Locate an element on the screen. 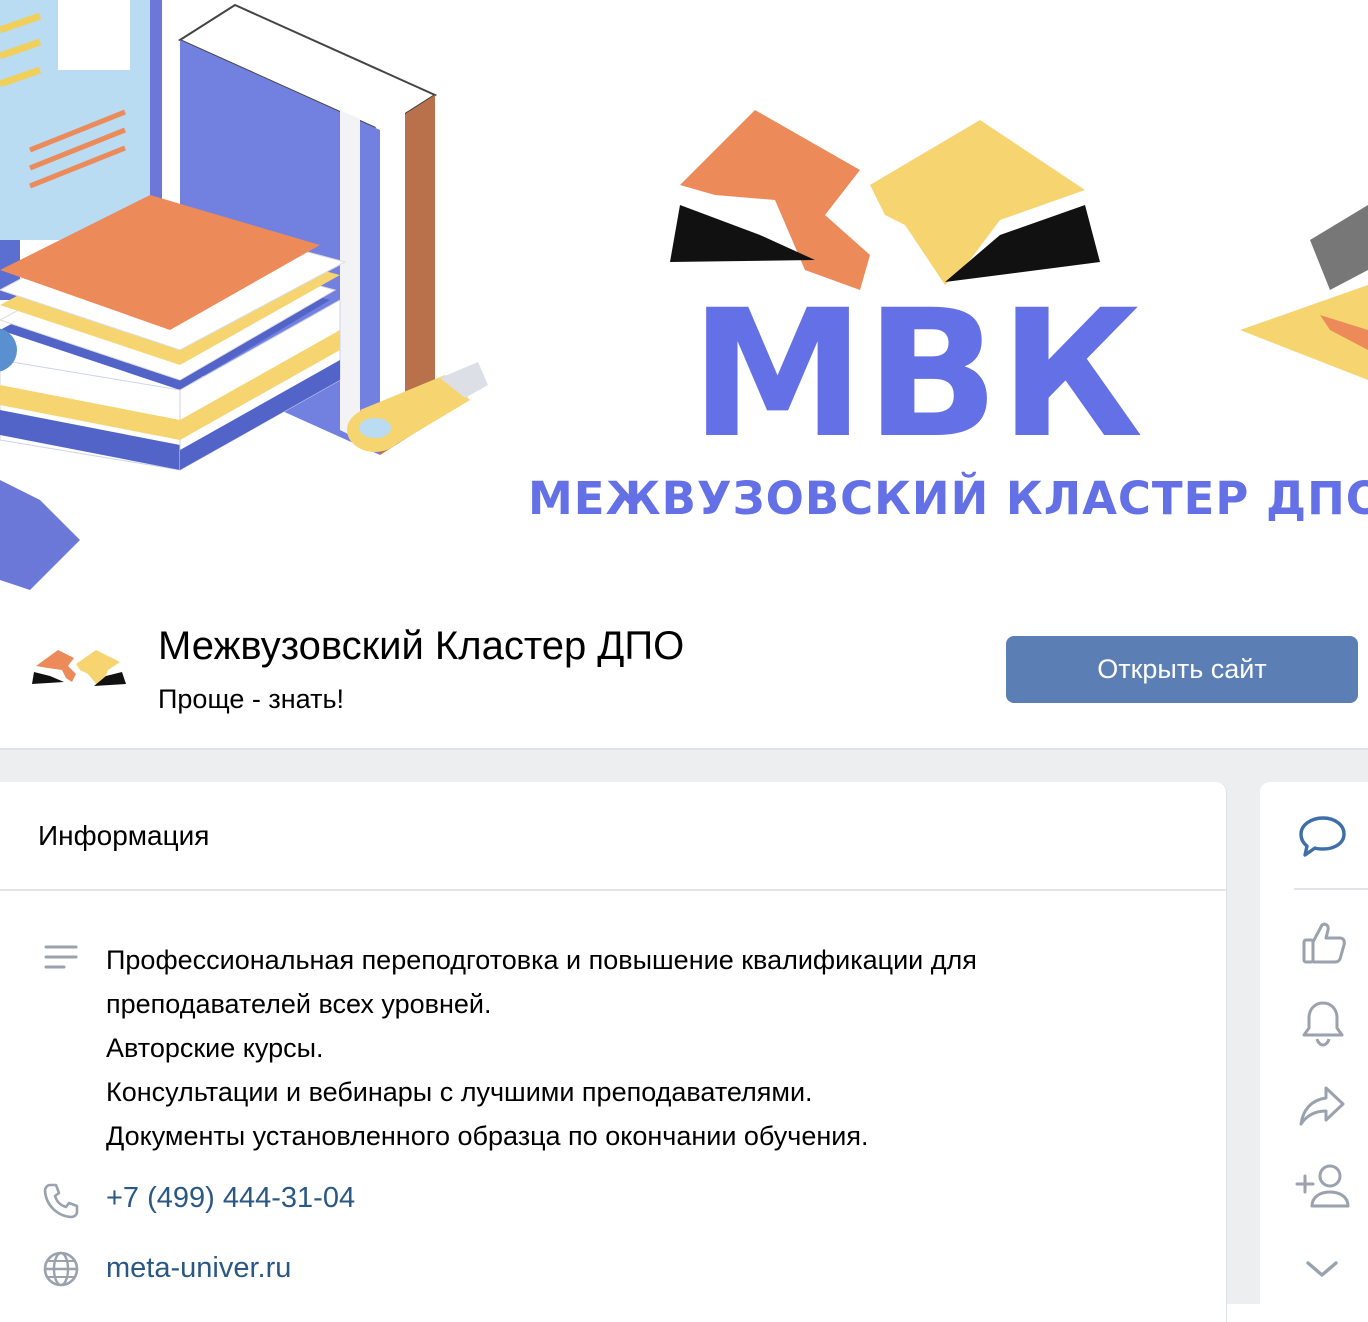 This screenshot has width=1368, height=1322. cover-subtitle: МЕЖВУЗОВСКИЙ КЛАСТЕР ДПО is located at coordinates (948, 498).